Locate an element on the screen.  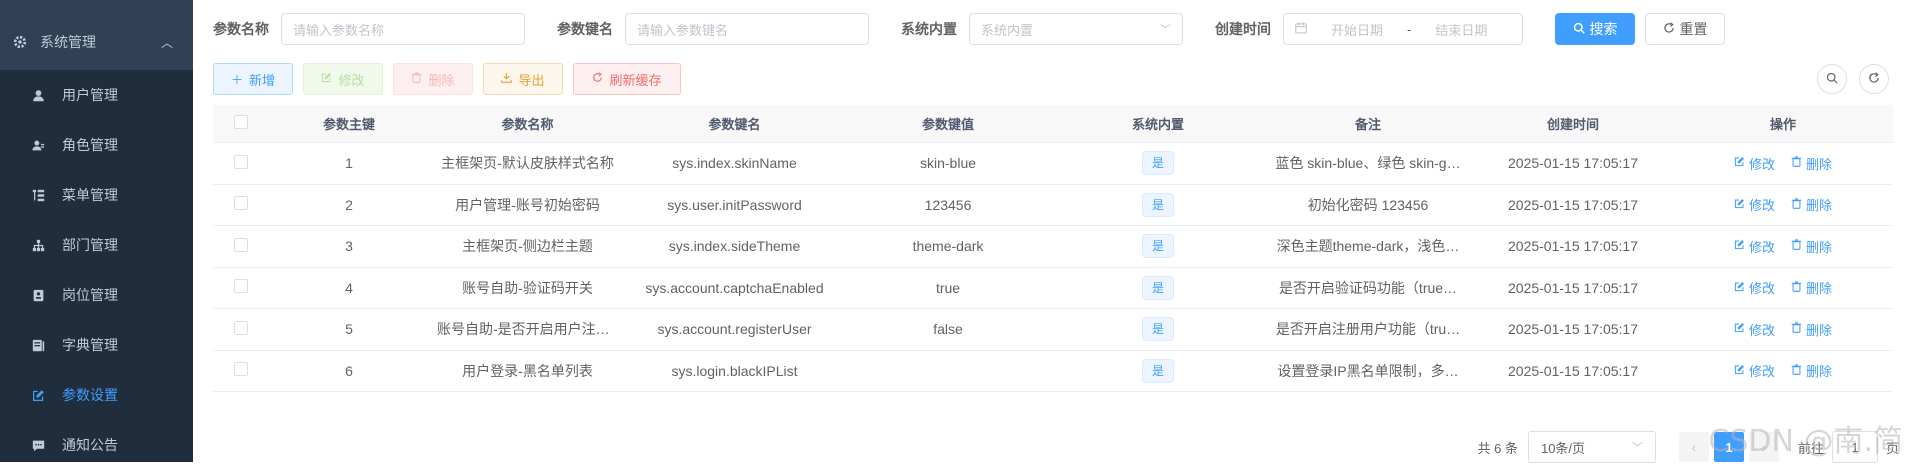
cell-param-value: theme-dark is located at coordinates (948, 246).